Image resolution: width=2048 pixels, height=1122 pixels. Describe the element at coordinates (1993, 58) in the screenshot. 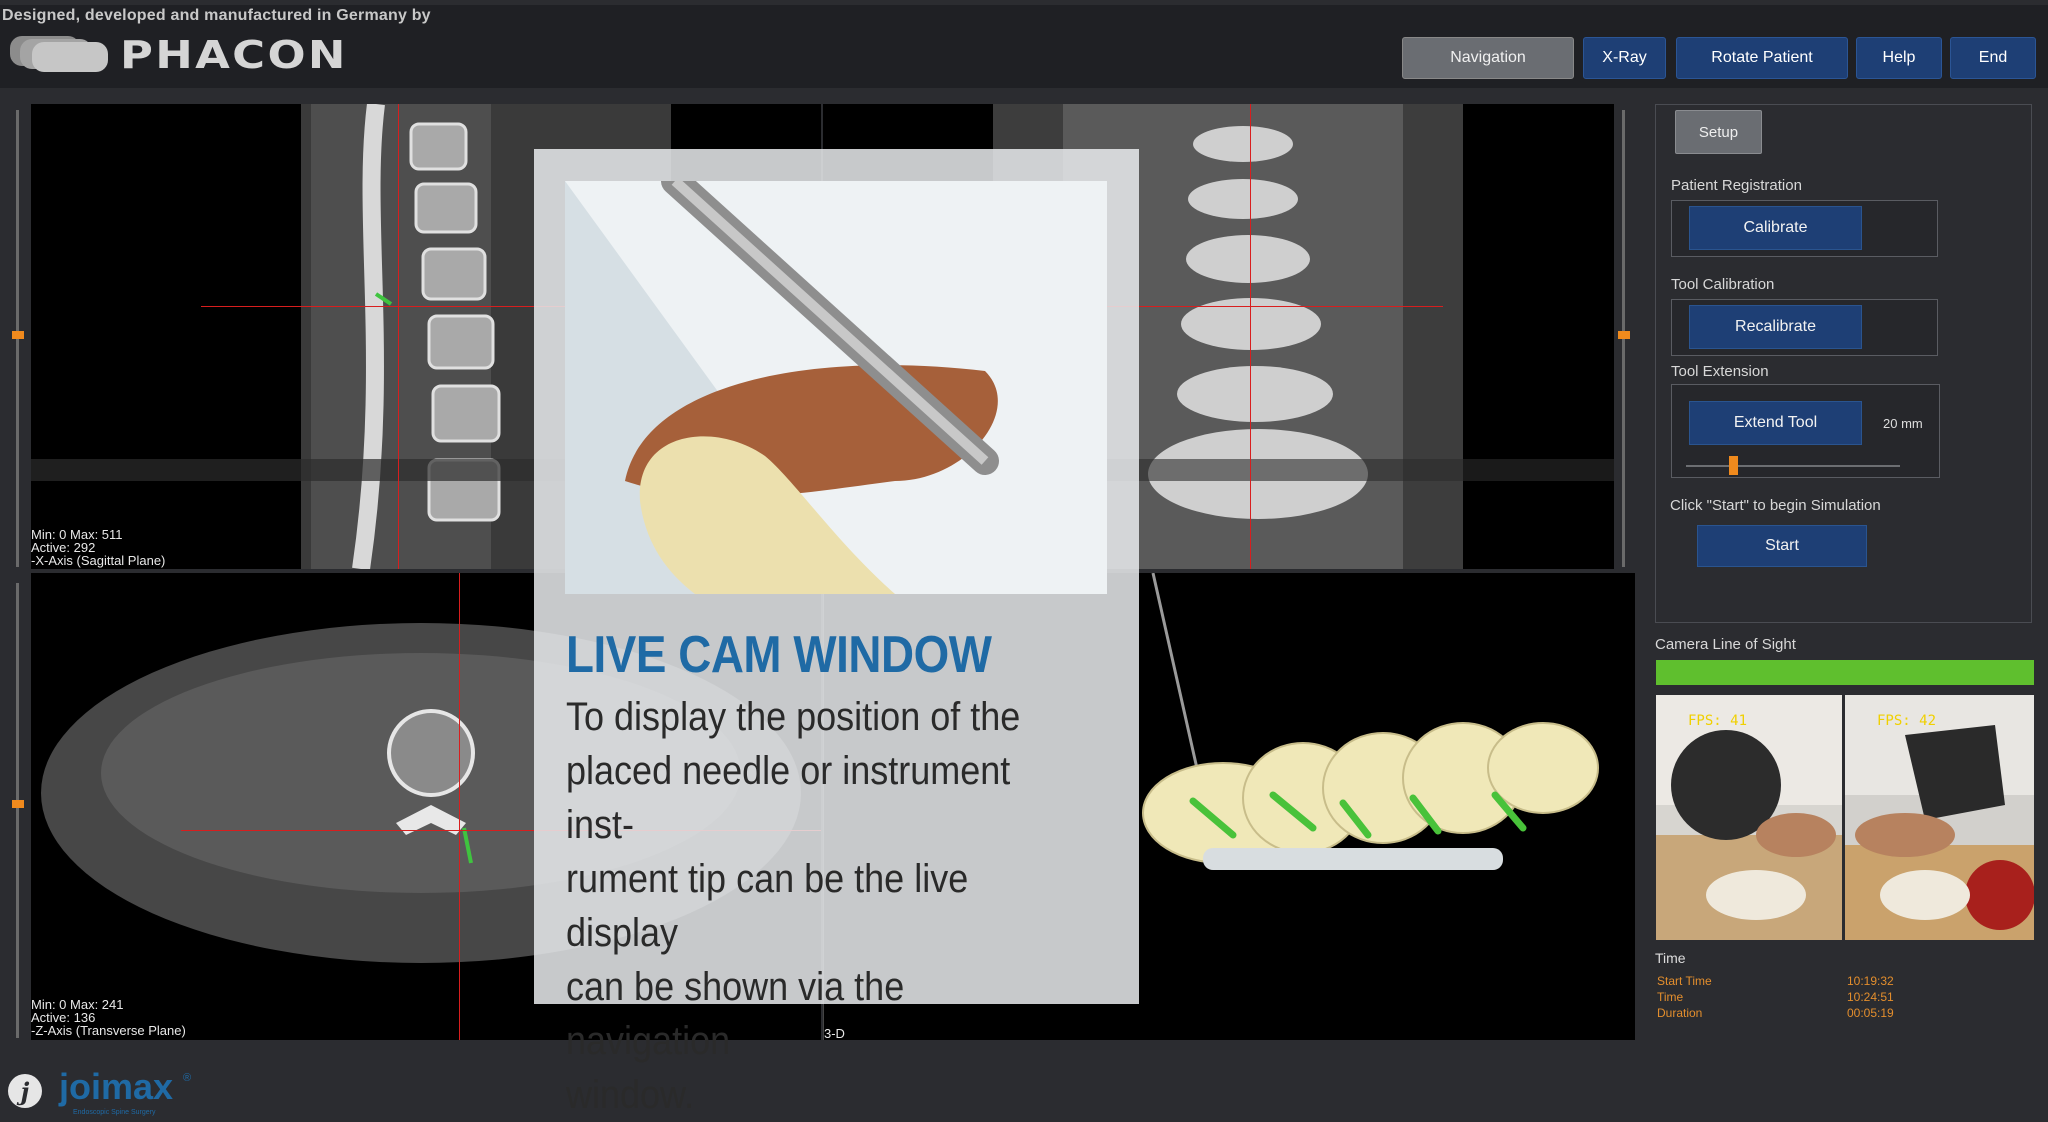

I see `end-button: End` at that location.